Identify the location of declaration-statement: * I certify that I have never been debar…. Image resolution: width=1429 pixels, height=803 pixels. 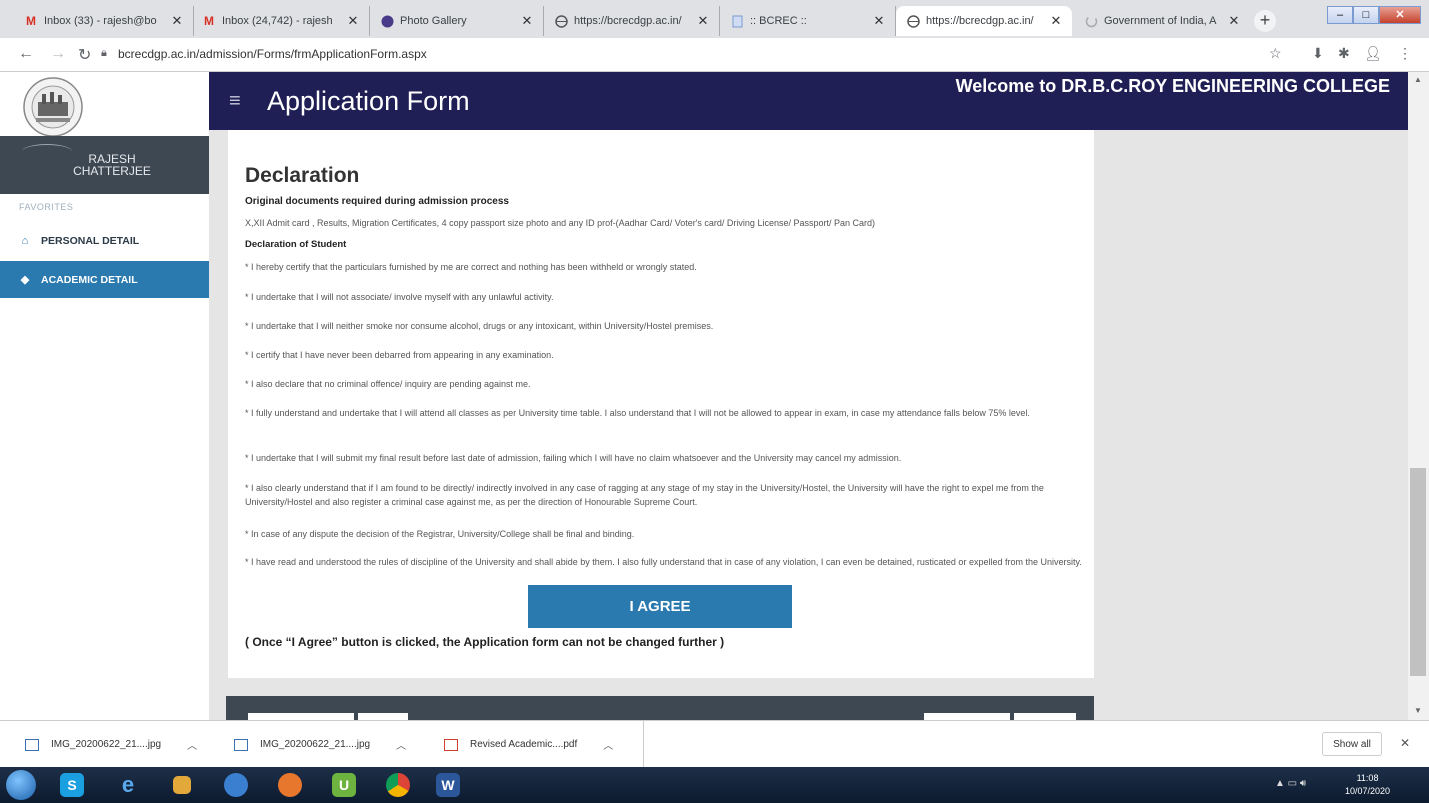
(399, 355).